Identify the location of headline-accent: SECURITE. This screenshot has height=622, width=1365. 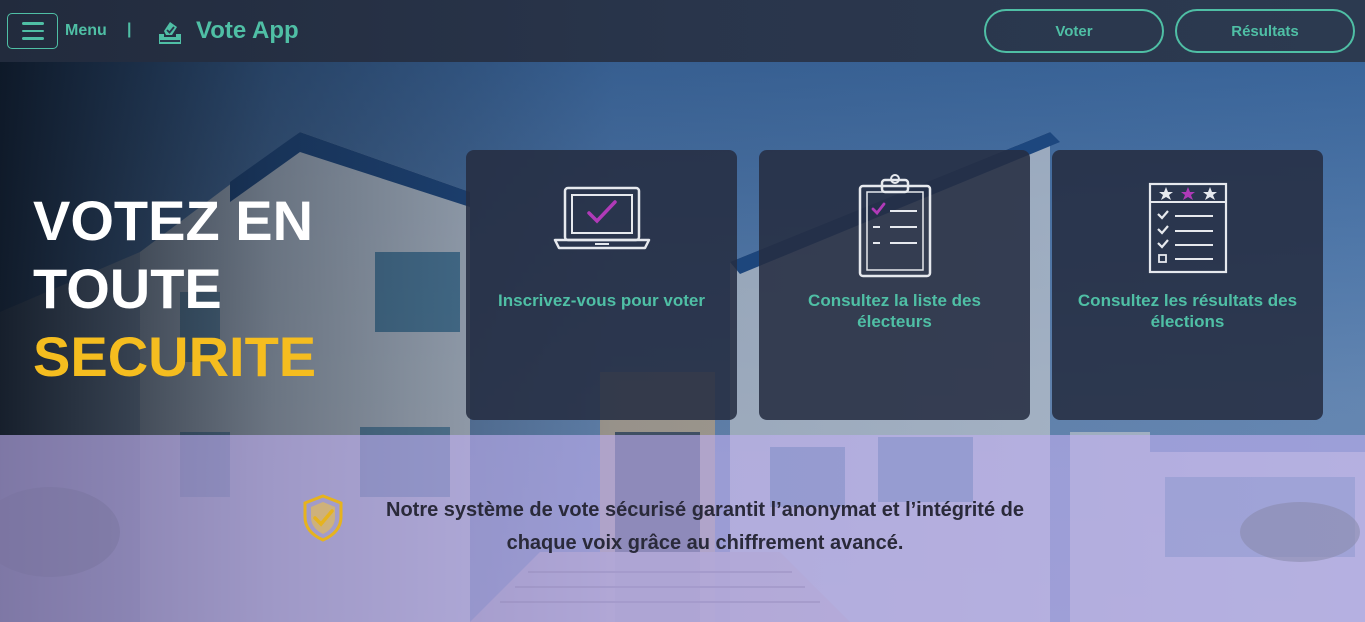
(175, 356).